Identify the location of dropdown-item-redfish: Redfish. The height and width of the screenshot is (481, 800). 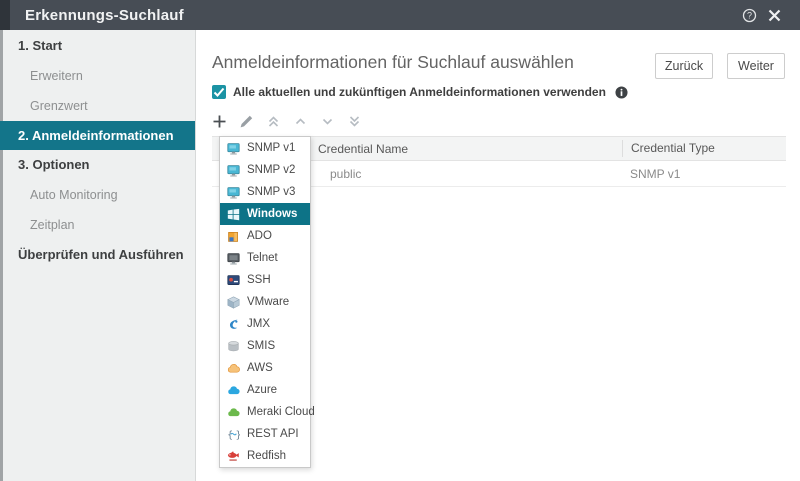
(265, 456).